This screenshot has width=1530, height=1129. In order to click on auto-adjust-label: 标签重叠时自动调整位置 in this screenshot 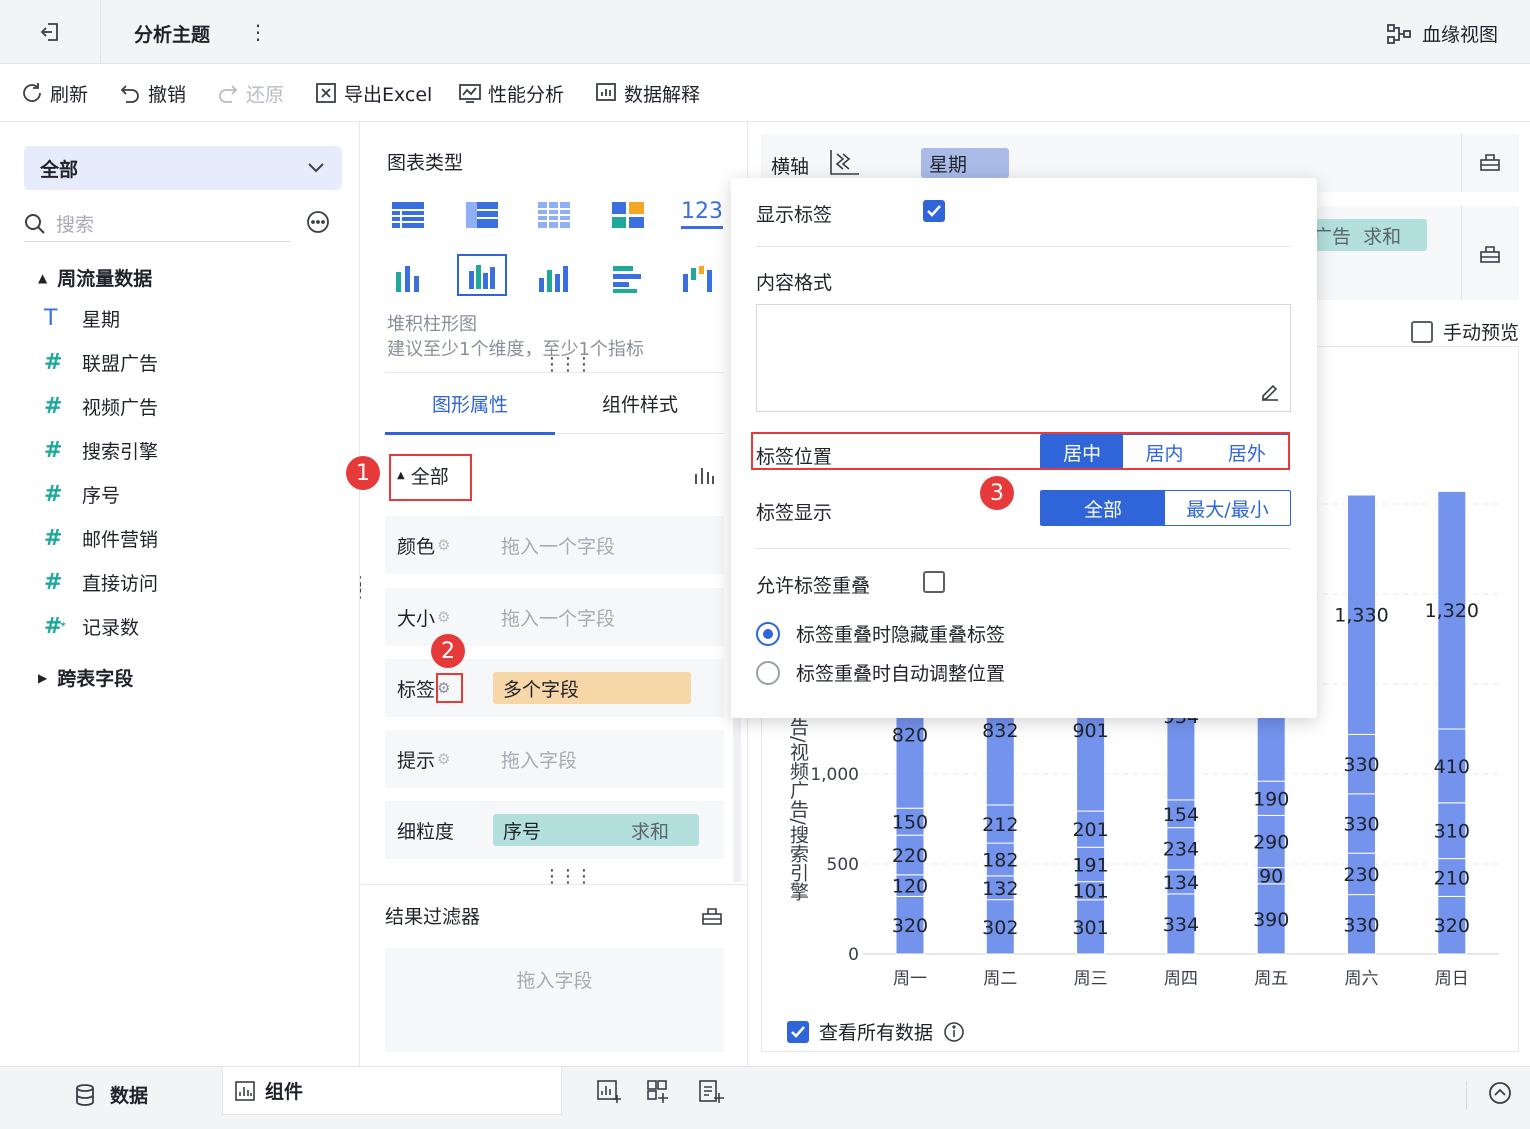, I will do `click(901, 674)`.